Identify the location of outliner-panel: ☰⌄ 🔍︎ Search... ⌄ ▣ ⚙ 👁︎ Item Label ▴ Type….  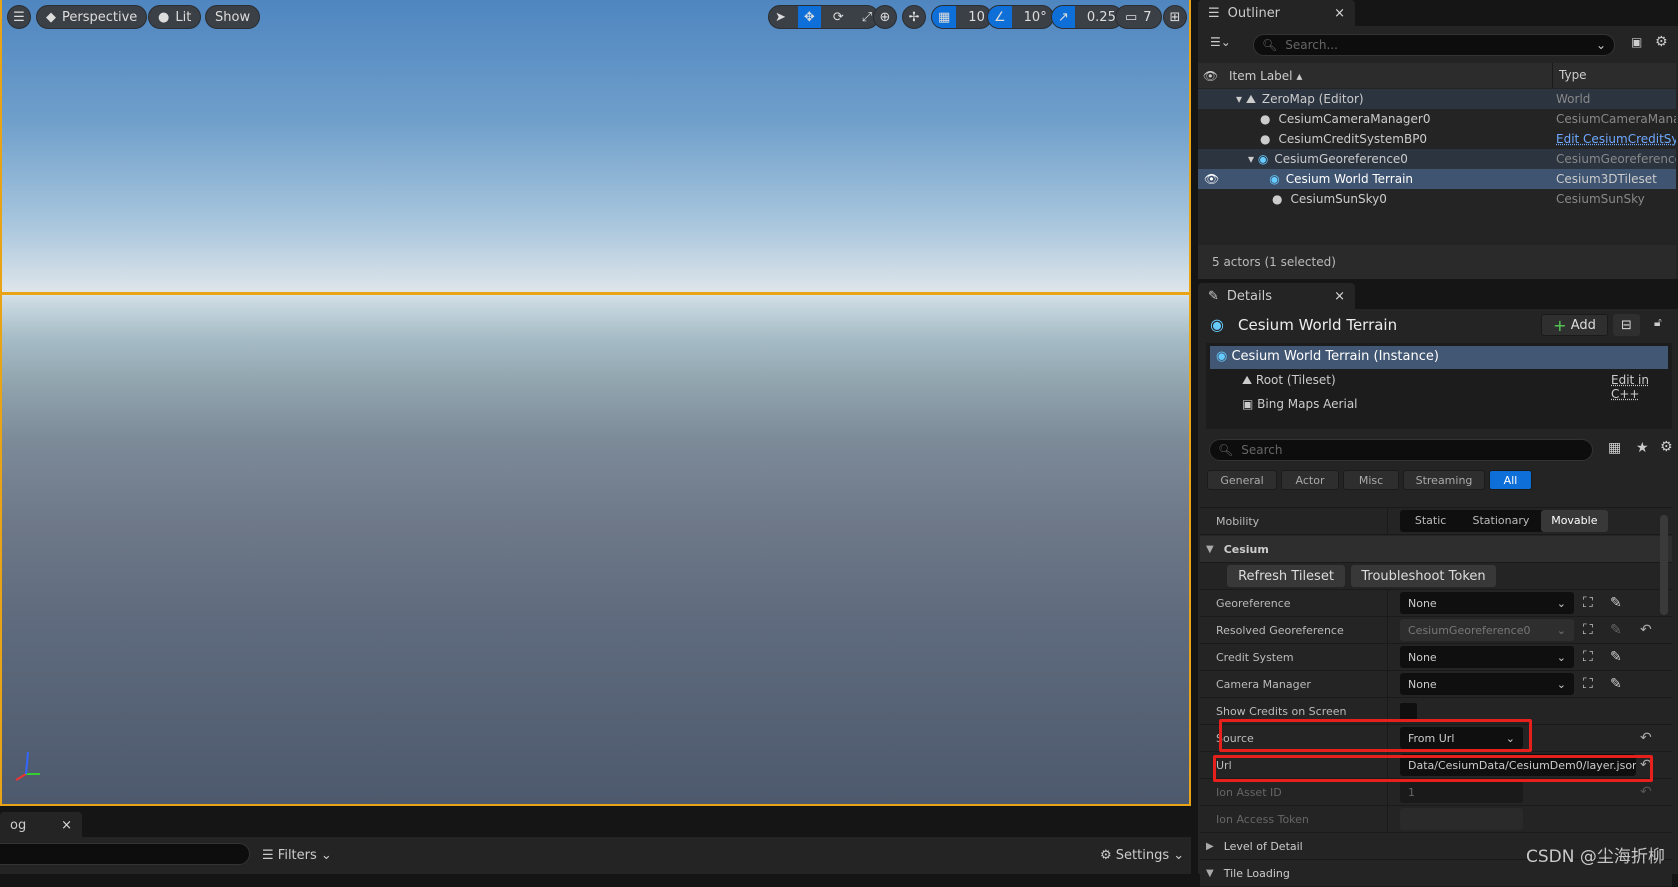
(1438, 152).